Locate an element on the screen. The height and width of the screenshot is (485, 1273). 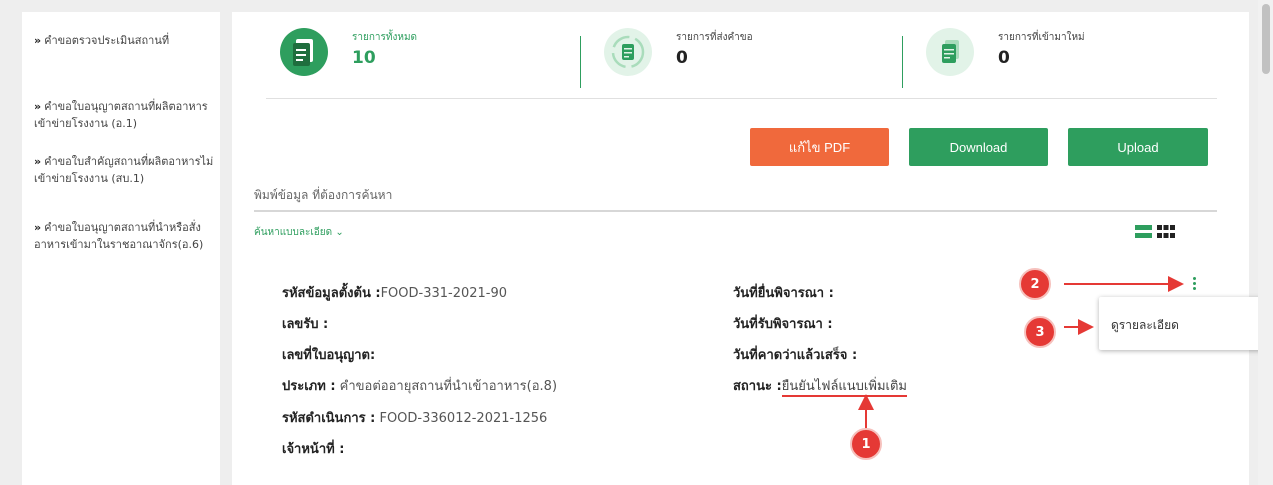
annotation-badge-1: 1 is located at coordinates (866, 444).